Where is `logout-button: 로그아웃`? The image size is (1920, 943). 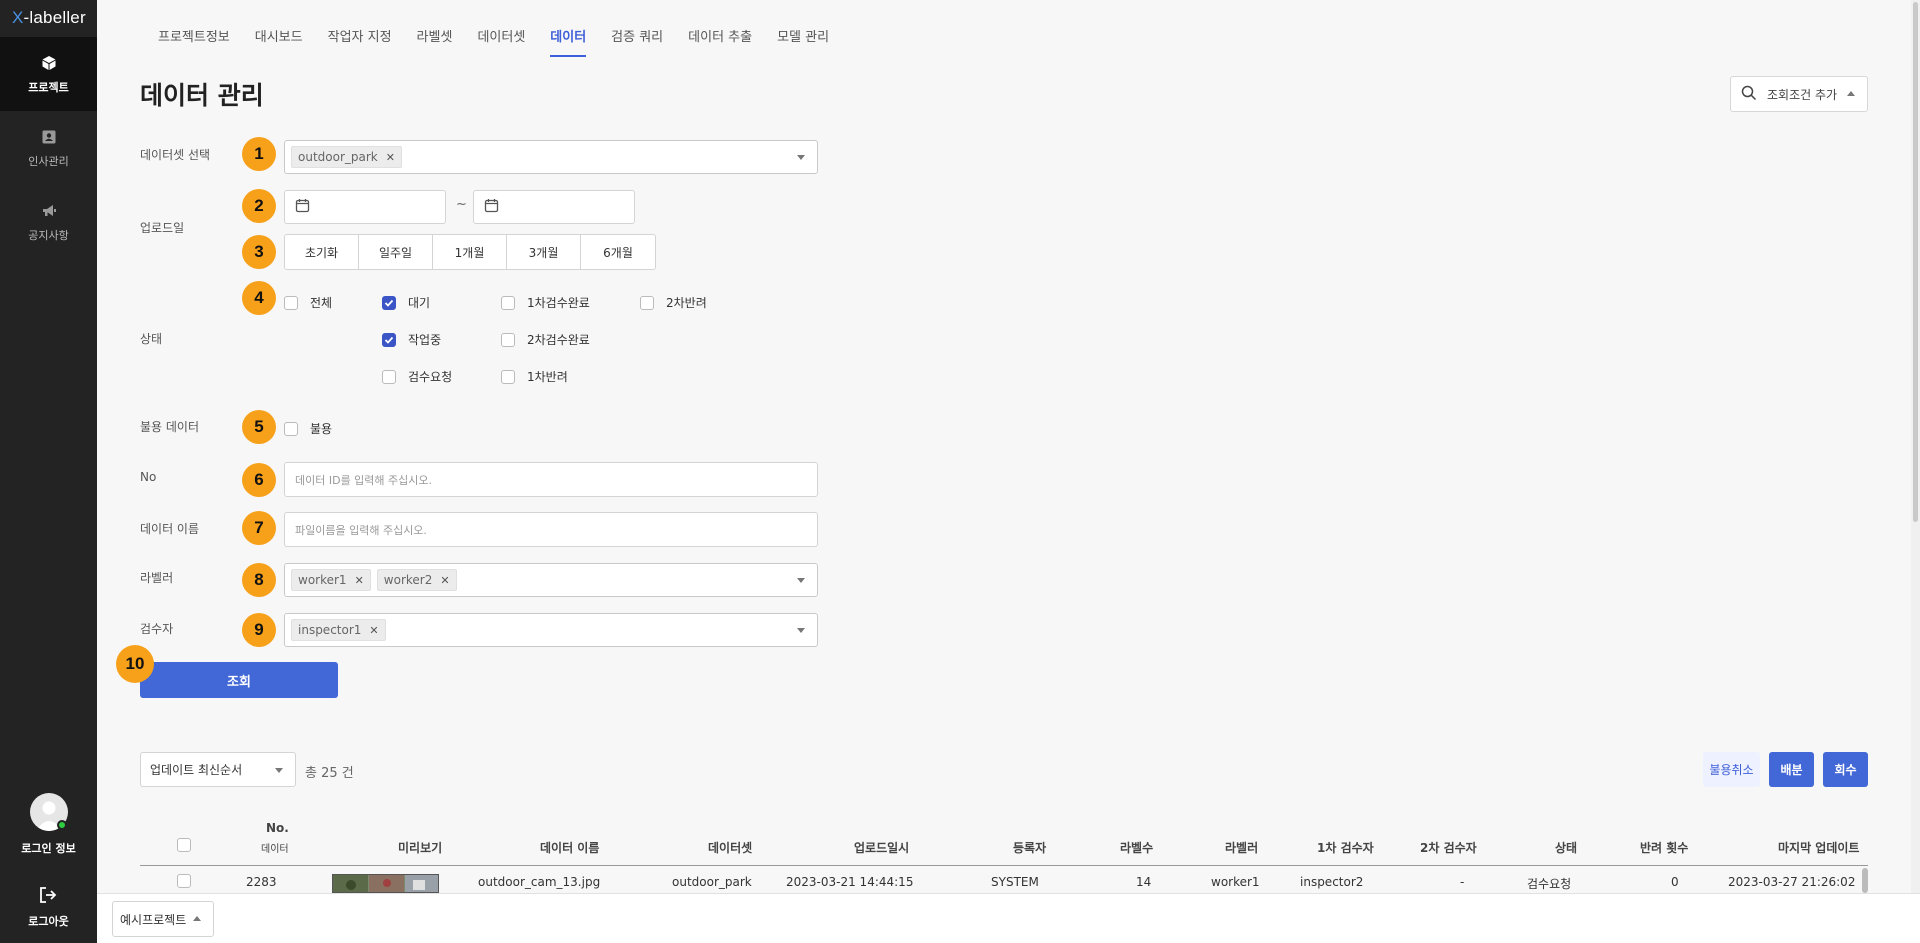 logout-button: 로그아웃 is located at coordinates (48, 921).